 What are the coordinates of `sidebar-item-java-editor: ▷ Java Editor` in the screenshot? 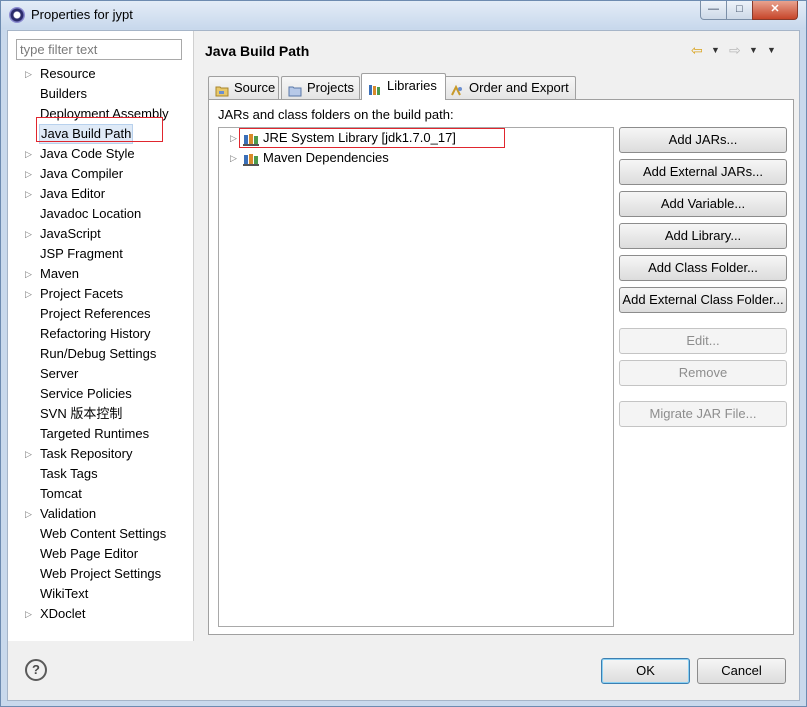 It's located at (100, 194).